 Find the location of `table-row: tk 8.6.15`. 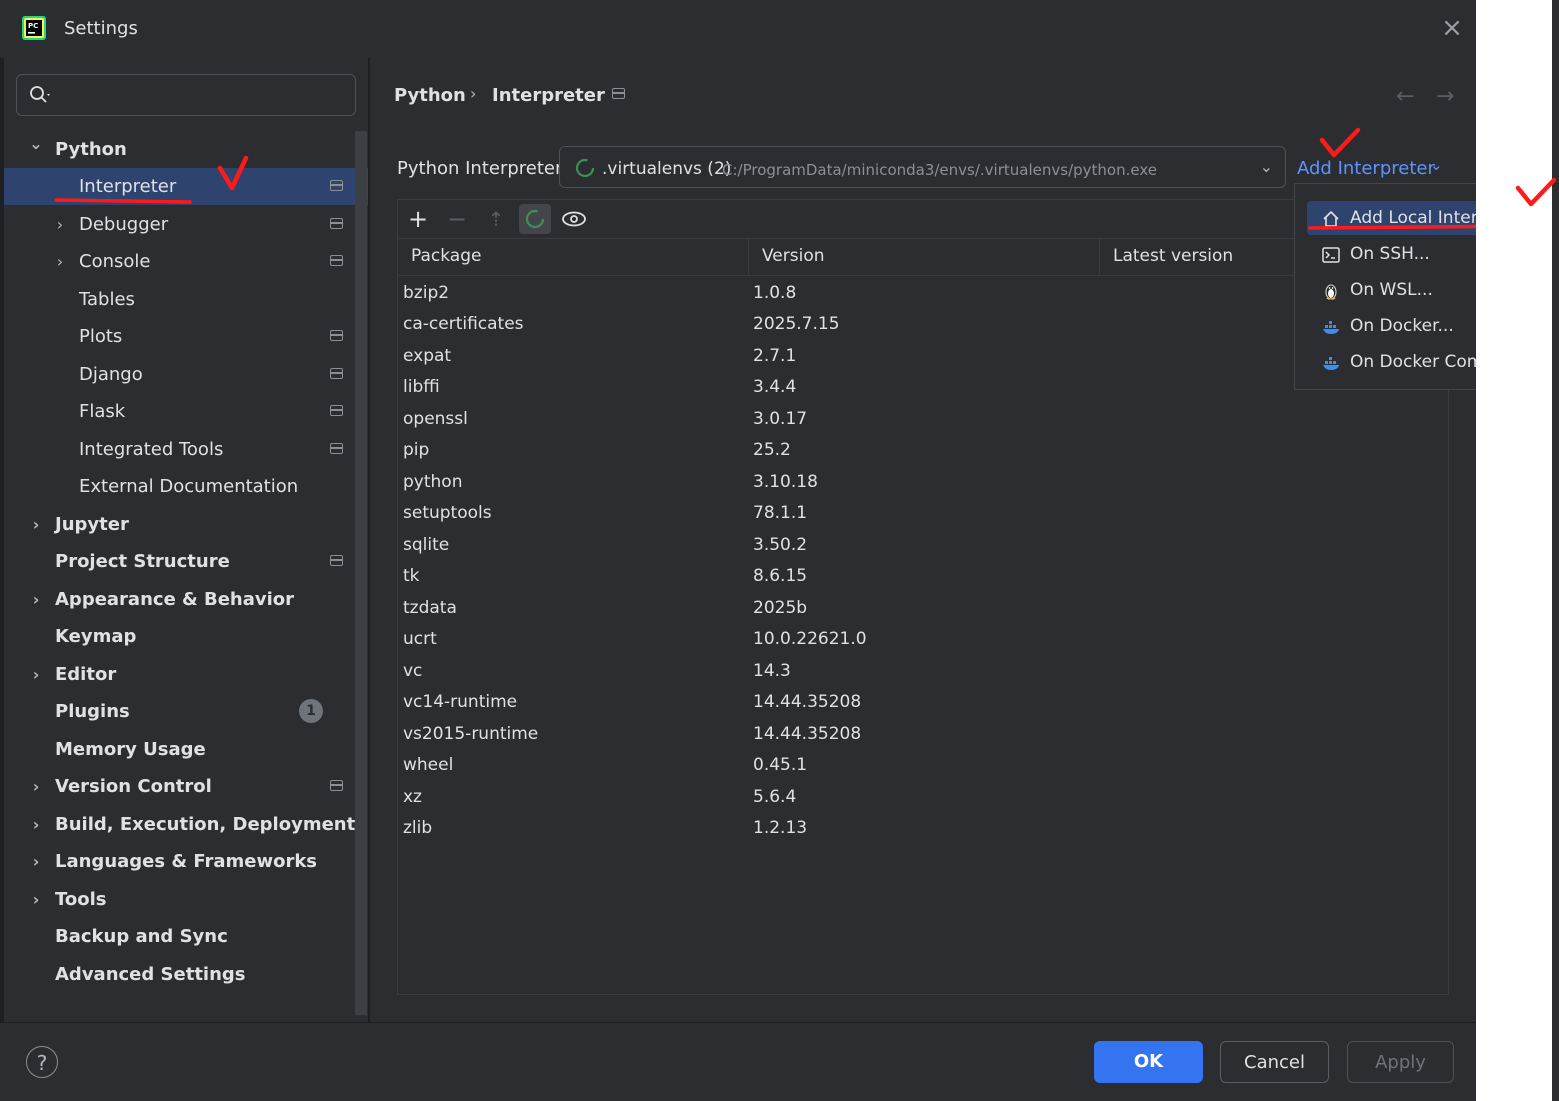

table-row: tk 8.6.15 is located at coordinates (923, 576).